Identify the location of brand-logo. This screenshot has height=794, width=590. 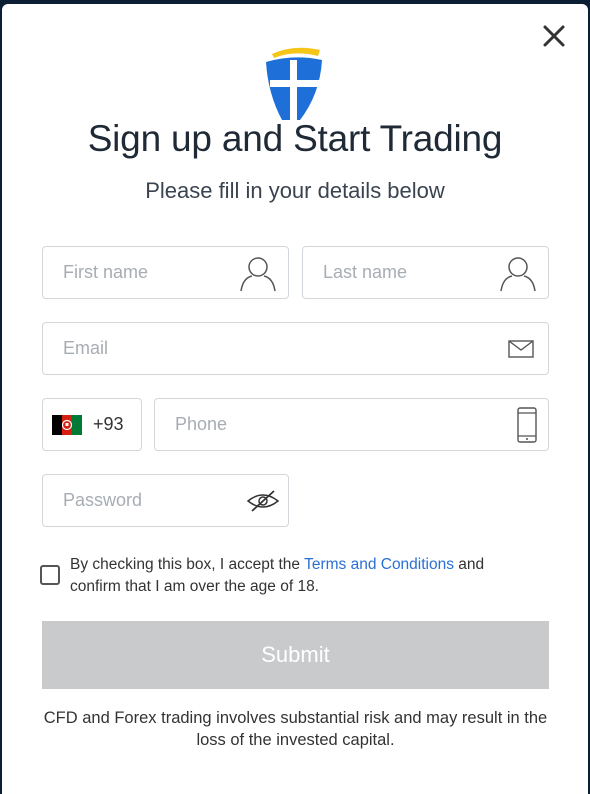
(294, 83).